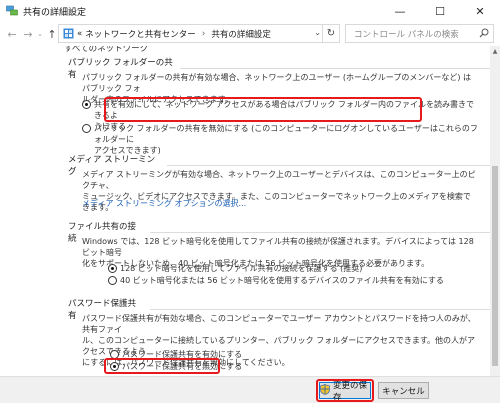 The width and height of the screenshot is (500, 403). What do you see at coordinates (250, 11) in the screenshot?
I see `title-bar: 共有の詳細設定 — ☐ ✕` at bounding box center [250, 11].